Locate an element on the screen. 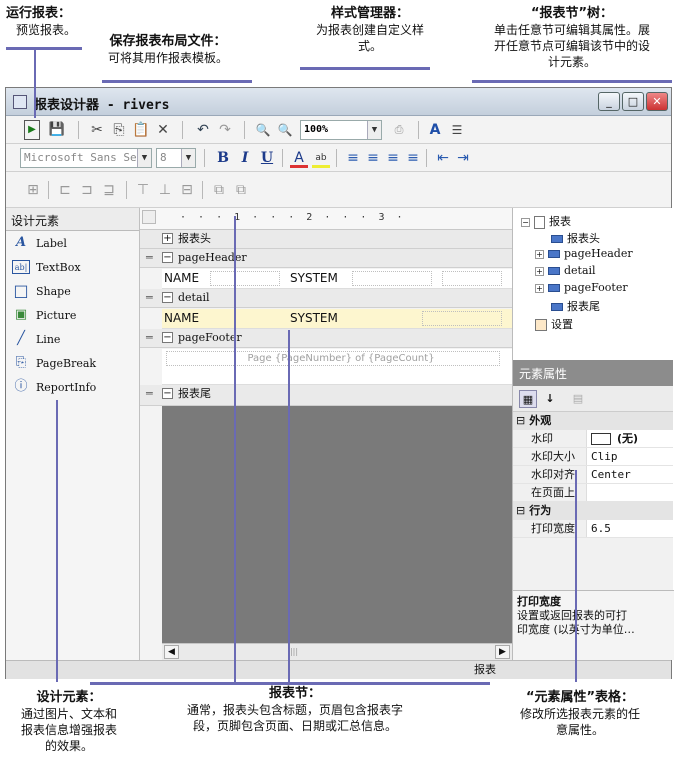 The image size is (679, 770). ruler-corner is located at coordinates (149, 217).